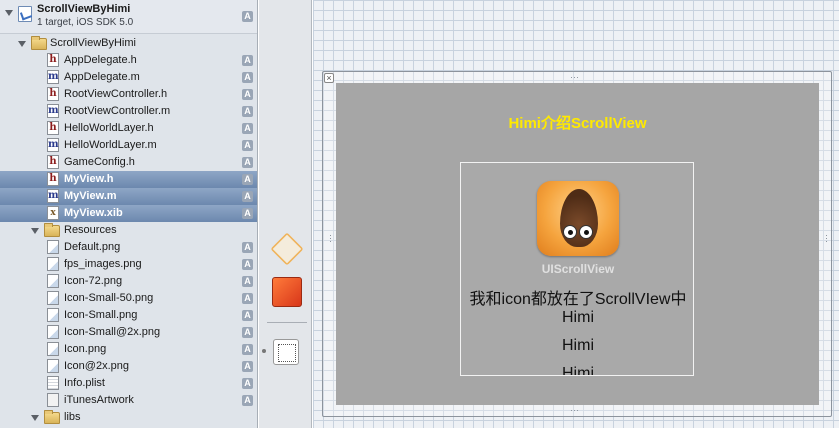 The image size is (839, 428). Describe the element at coordinates (577, 122) in the screenshot. I see `title-label: Himi介绍ScrollView` at that location.